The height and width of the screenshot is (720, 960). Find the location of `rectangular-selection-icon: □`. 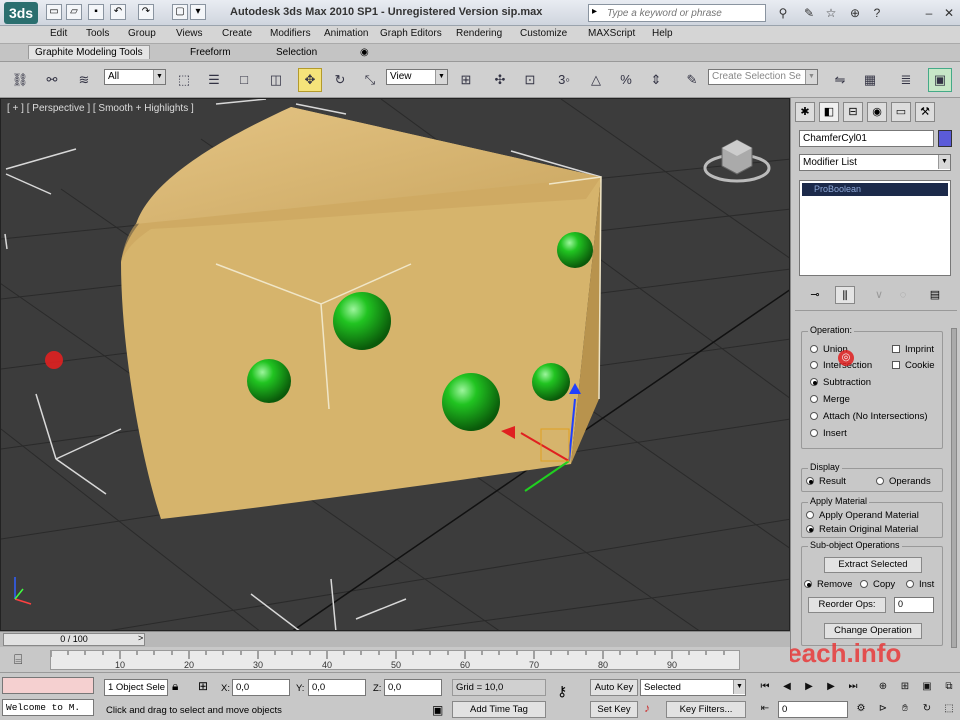

rectangular-selection-icon: □ is located at coordinates (244, 80).